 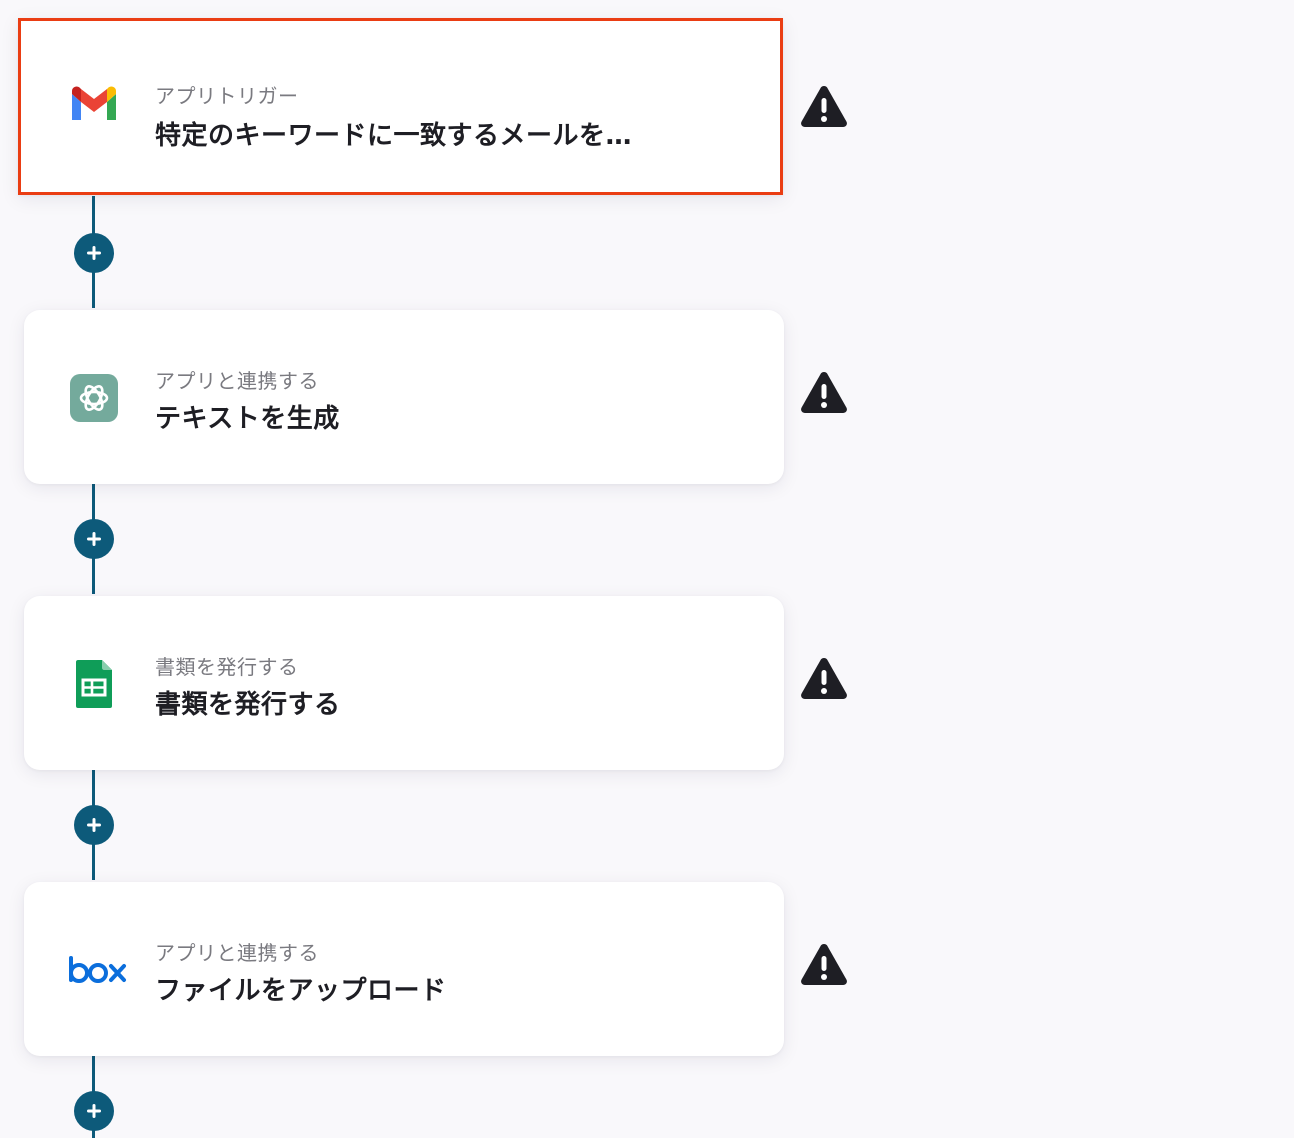 What do you see at coordinates (94, 684) in the screenshot?
I see `google-sheets-icon` at bounding box center [94, 684].